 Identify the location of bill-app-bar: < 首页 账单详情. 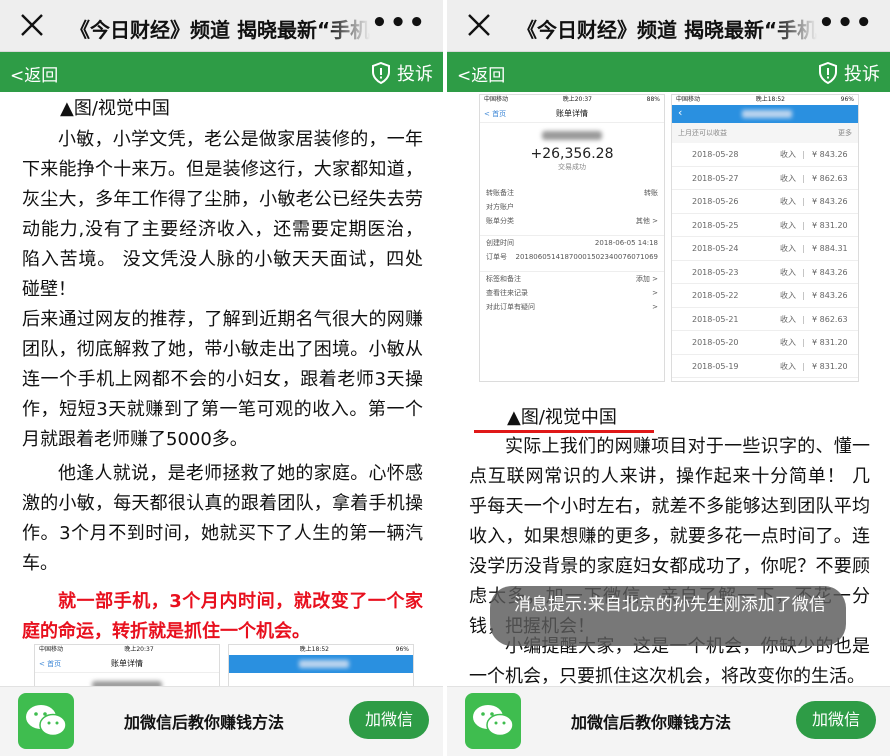
(572, 114).